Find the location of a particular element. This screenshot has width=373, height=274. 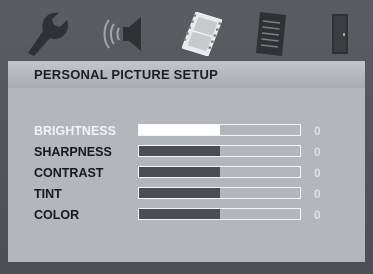

setting-row-sharpness: SHARPNESS 0 is located at coordinates (186, 152).